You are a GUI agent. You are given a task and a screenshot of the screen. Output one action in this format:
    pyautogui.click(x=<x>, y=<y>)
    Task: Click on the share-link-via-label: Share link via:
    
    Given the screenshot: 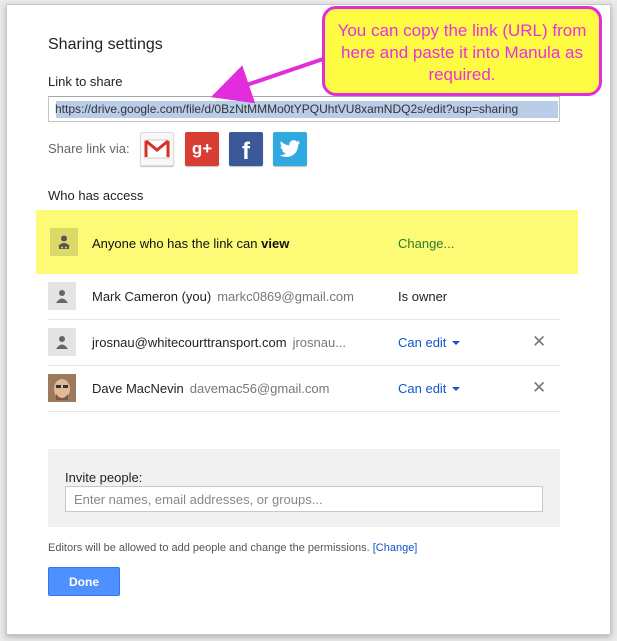 What is the action you would take?
    pyautogui.click(x=89, y=148)
    